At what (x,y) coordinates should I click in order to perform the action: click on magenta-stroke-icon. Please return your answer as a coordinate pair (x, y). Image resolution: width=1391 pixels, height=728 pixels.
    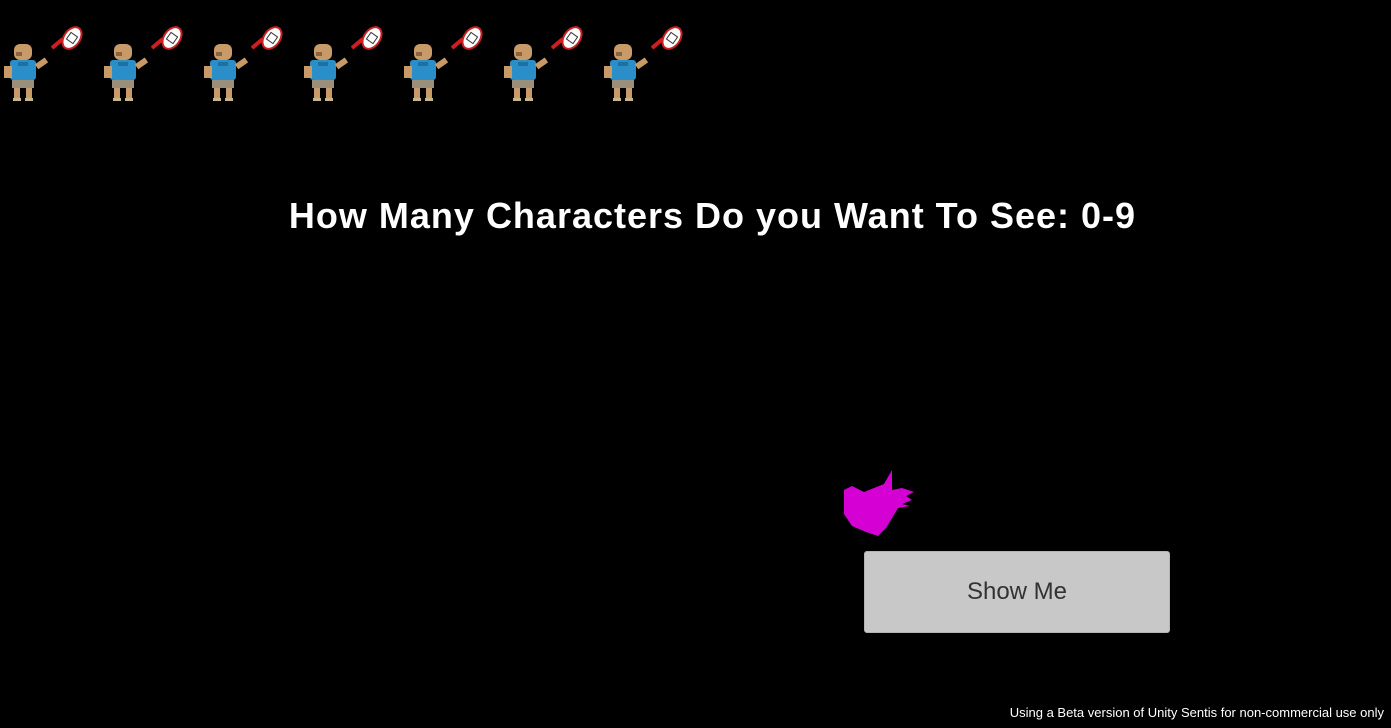
    Looking at the image, I should click on (879, 503).